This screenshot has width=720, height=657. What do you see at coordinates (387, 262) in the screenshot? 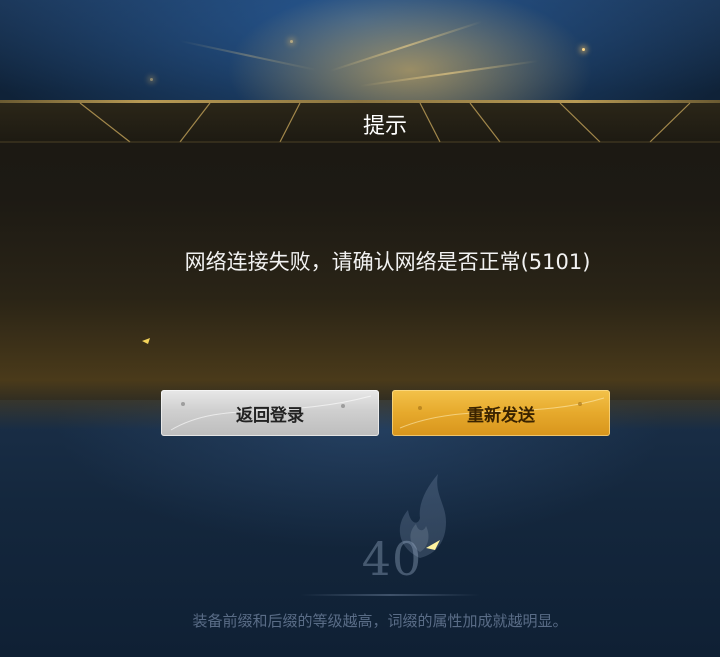
I see `dialog-message: 网络连接失败，请确认网络是否正常(5101)` at bounding box center [387, 262].